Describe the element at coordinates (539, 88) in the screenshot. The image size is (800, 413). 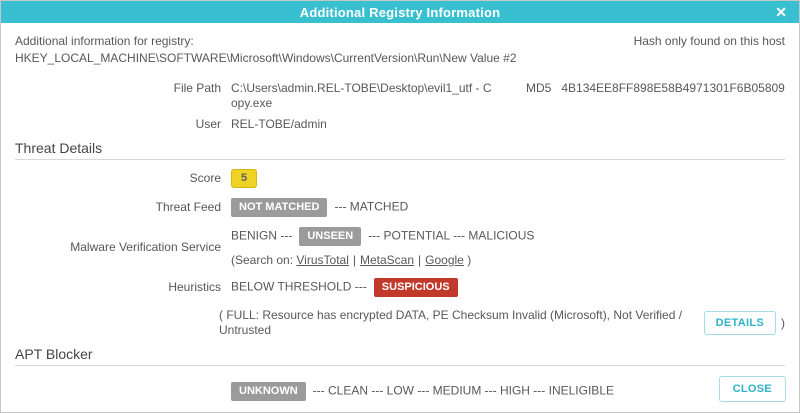
I see `md5-label: MD5` at that location.